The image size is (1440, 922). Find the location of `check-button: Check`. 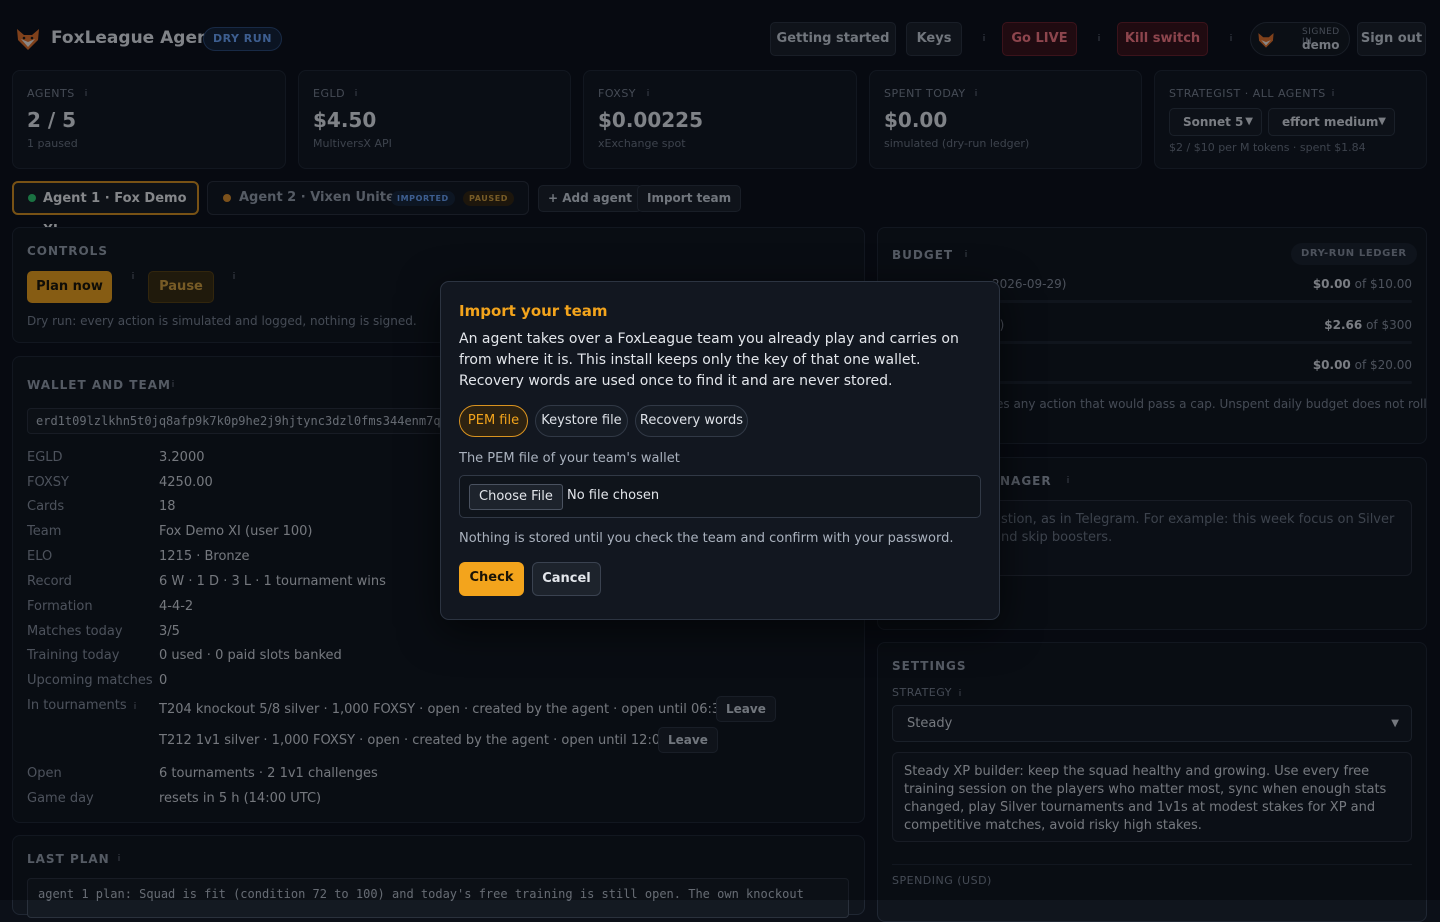

check-button: Check is located at coordinates (491, 579).